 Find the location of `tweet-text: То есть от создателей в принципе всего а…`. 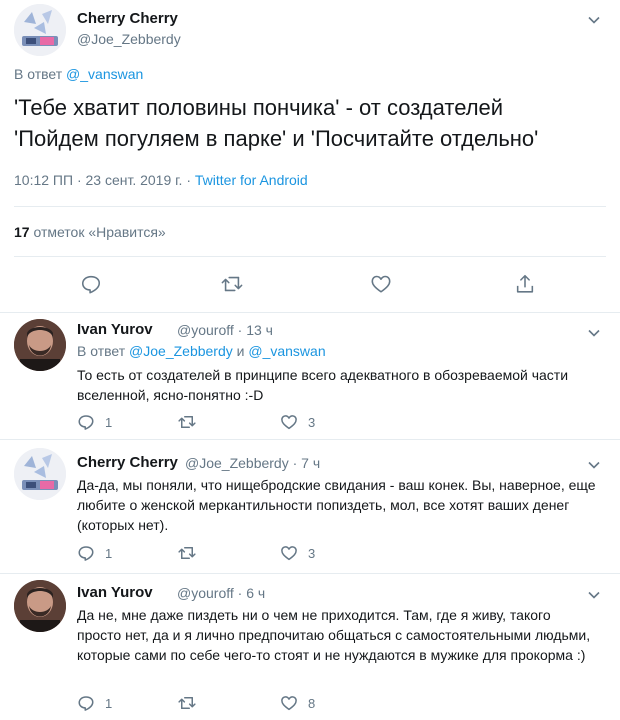

tweet-text: То есть от создателей в принципе всего а… is located at coordinates (323, 385).